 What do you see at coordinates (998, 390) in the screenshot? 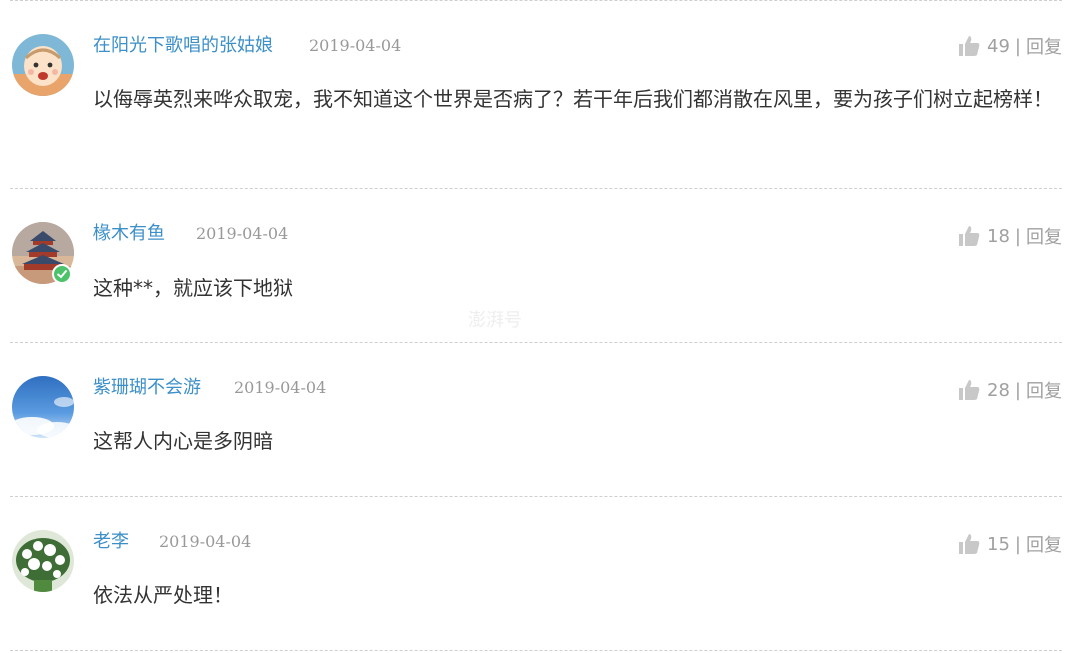
I see `like-count: 28` at bounding box center [998, 390].